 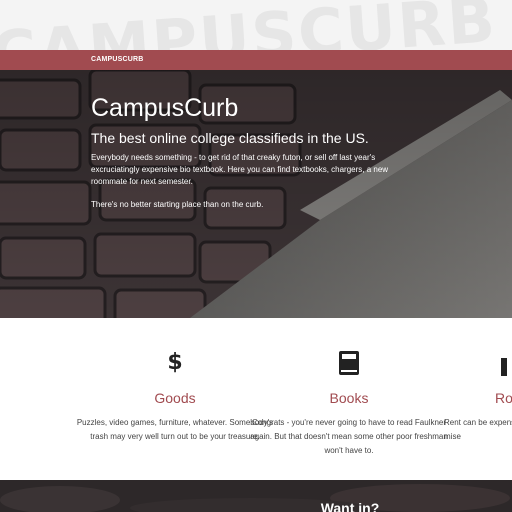 I want to click on navbar: CAMPUSCURB, so click(x=256, y=60).